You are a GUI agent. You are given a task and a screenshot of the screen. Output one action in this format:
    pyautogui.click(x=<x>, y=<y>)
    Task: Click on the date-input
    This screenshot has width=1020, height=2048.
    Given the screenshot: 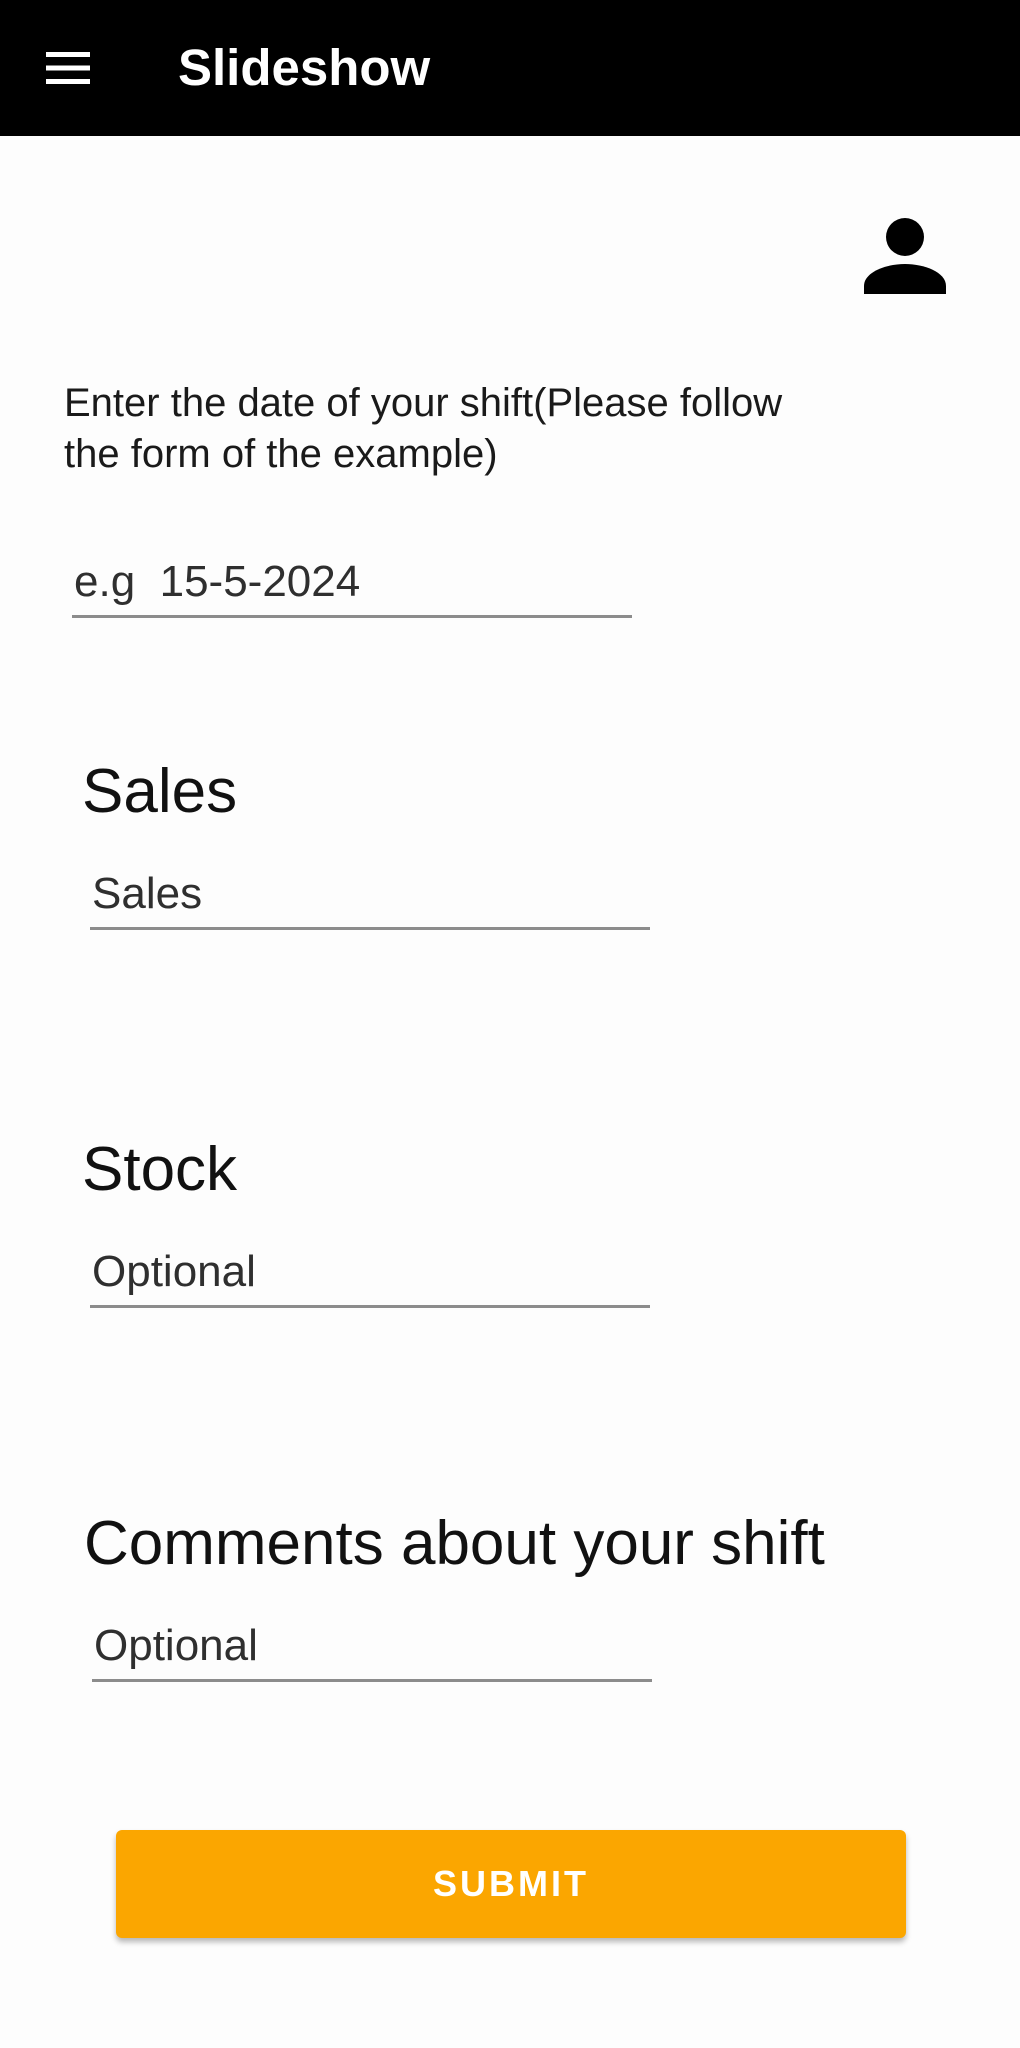 What is the action you would take?
    pyautogui.click(x=353, y=581)
    